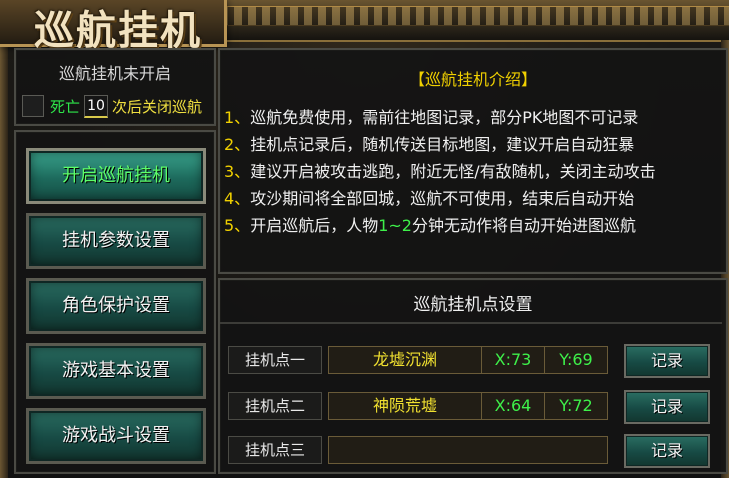 The width and height of the screenshot is (729, 478). Describe the element at coordinates (33, 106) in the screenshot. I see `death-stop-checkbox` at that location.